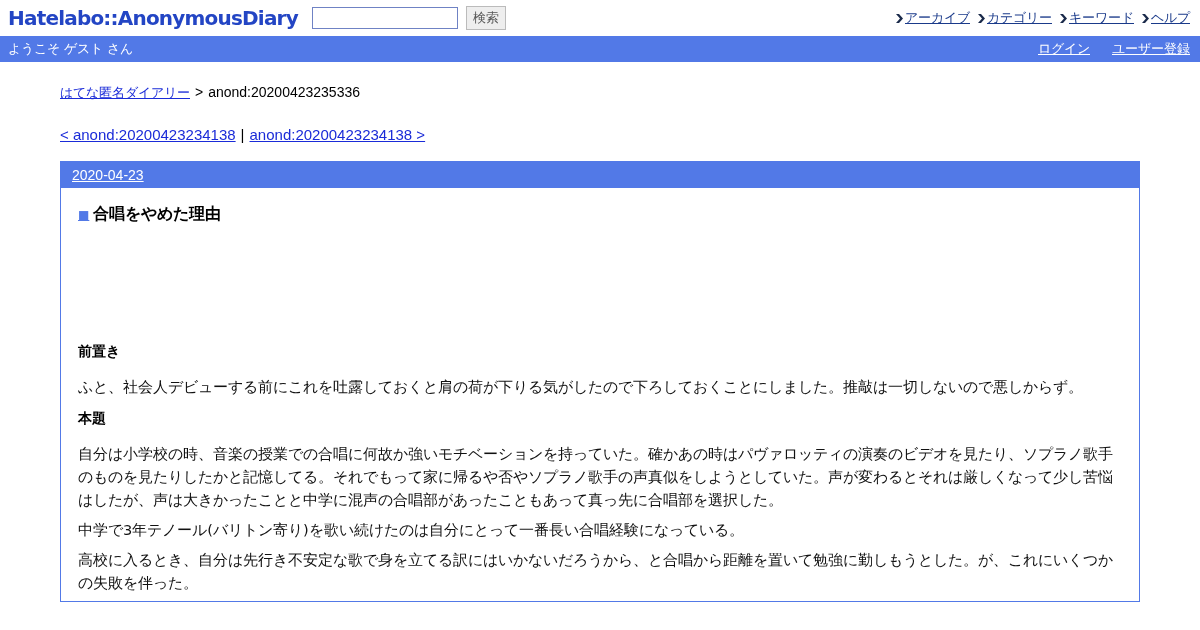 This screenshot has width=1200, height=630. I want to click on previous-link: < anond:20200423234138, so click(148, 134).